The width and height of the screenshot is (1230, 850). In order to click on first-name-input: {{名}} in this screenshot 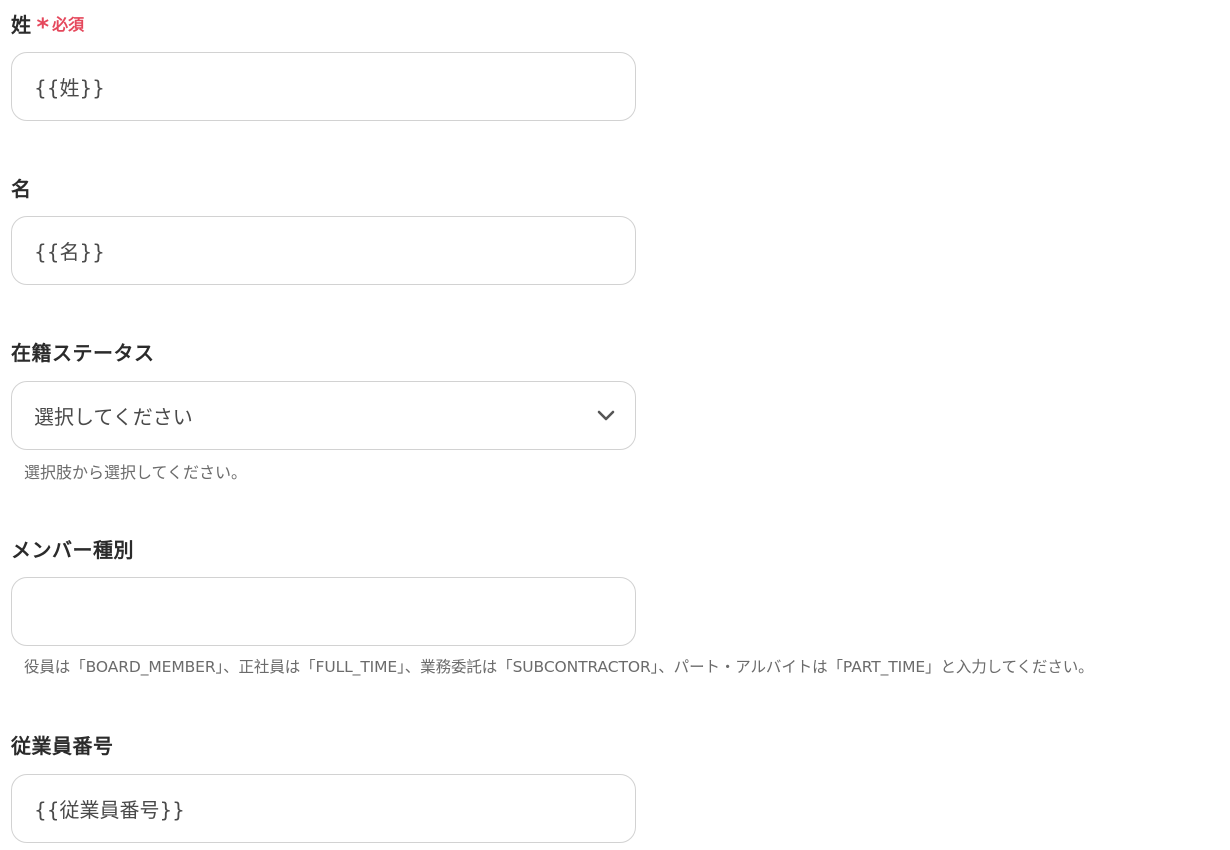, I will do `click(323, 250)`.